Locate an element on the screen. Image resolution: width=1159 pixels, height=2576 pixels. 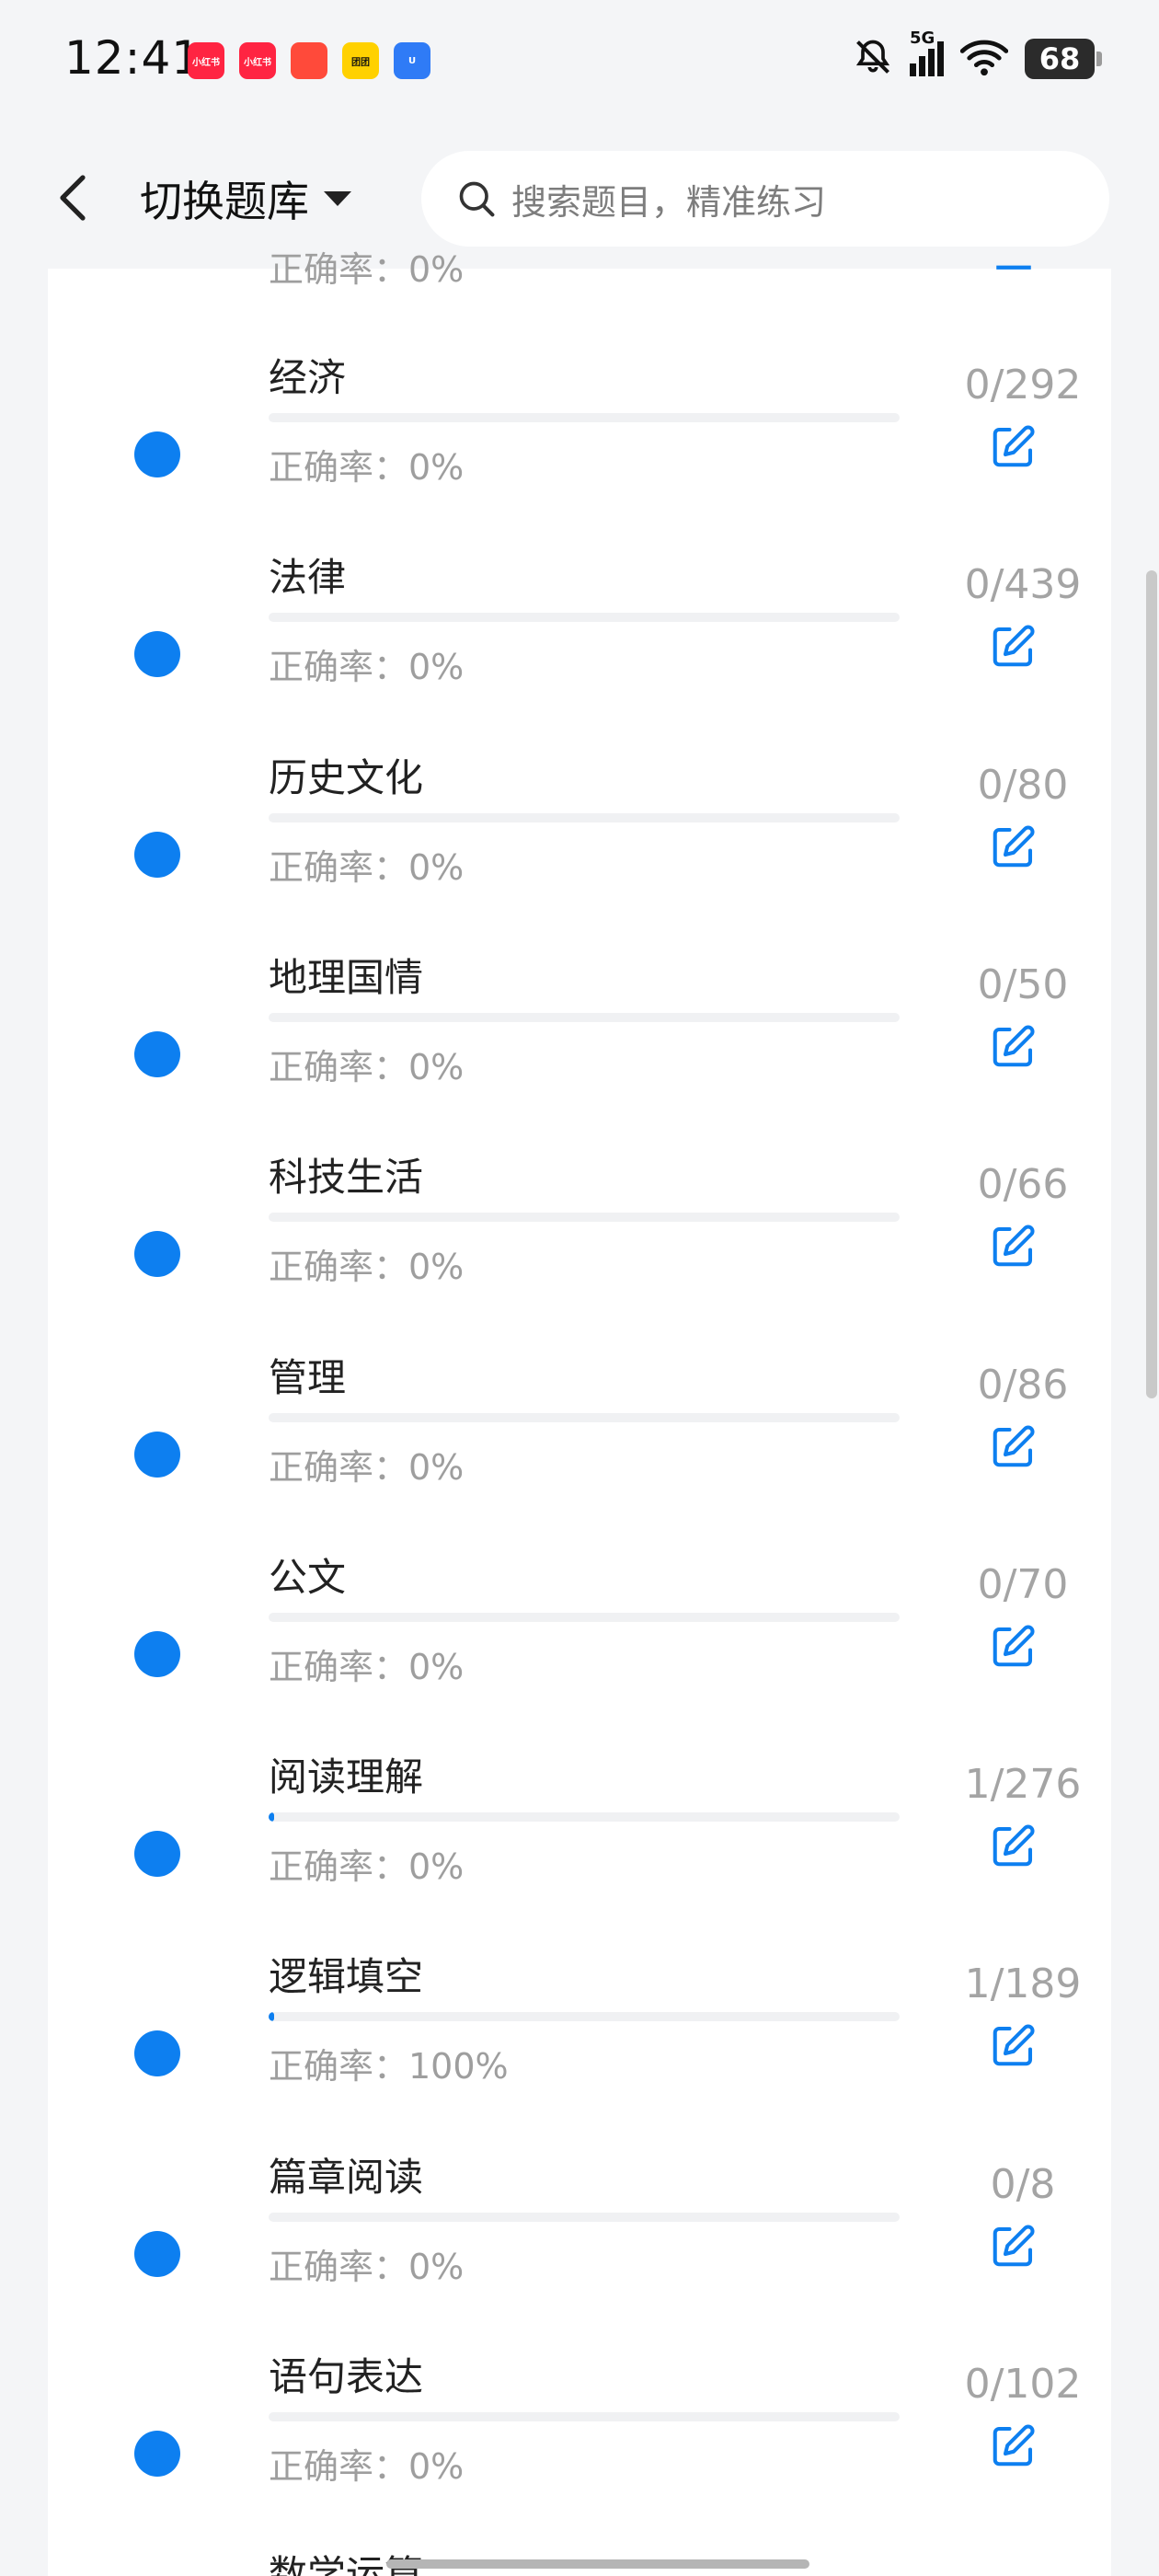
category-row: 管理 正确率：0% 0/86 is located at coordinates (579, 1447).